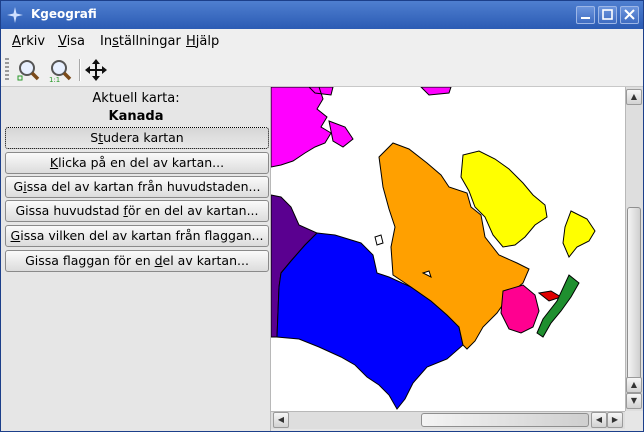 The width and height of the screenshot is (644, 432). Describe the element at coordinates (281, 420) in the screenshot. I see `scroll-left-button: ◀` at that location.